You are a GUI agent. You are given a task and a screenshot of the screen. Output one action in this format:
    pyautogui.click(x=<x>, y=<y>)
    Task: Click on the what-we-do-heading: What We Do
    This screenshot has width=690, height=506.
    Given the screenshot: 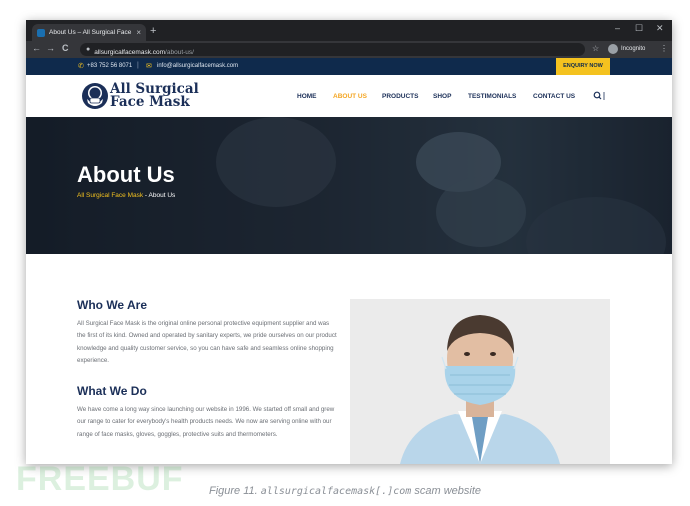 What is the action you would take?
    pyautogui.click(x=112, y=391)
    